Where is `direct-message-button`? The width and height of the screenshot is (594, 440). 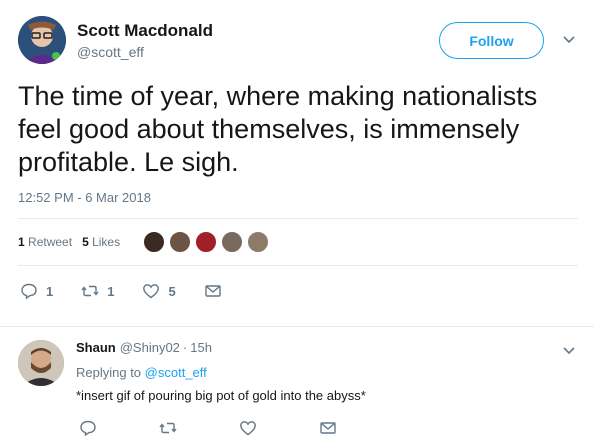 direct-message-button is located at coordinates (217, 291).